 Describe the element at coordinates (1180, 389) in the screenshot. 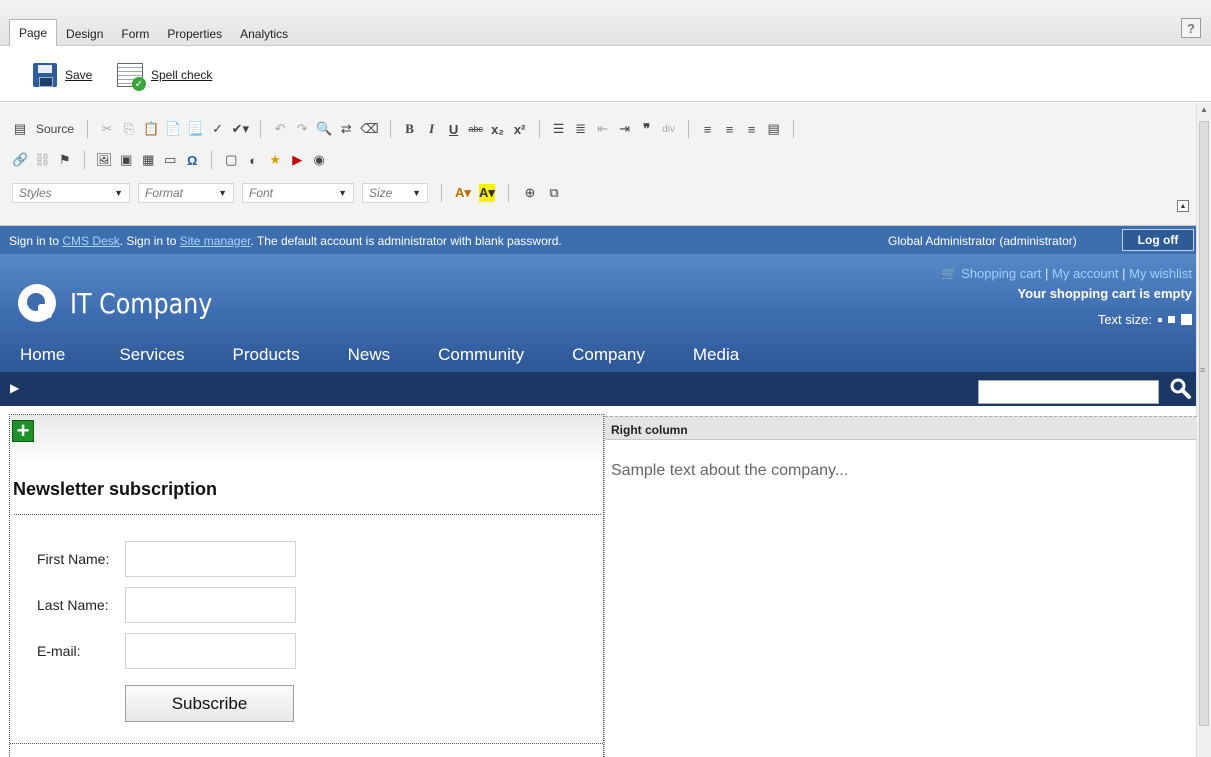

I see `search-icon` at that location.